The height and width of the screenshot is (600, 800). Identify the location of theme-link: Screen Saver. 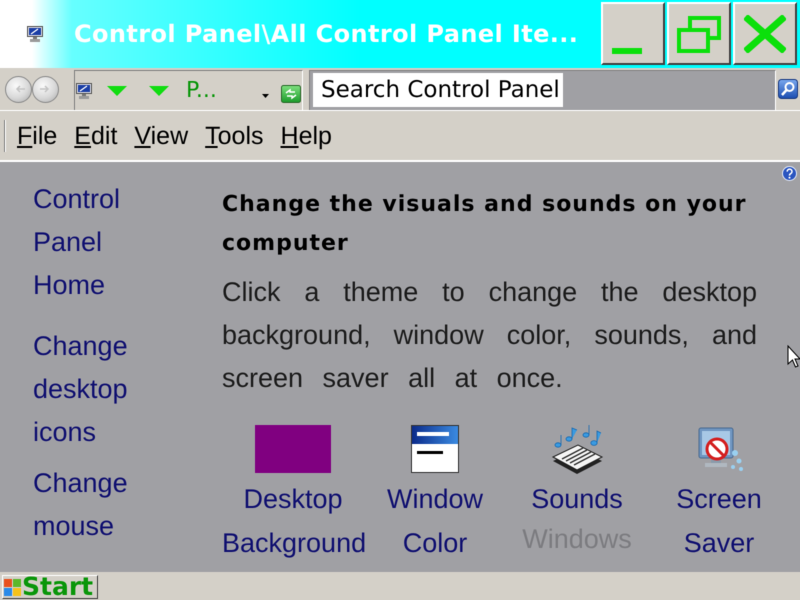
(719, 521).